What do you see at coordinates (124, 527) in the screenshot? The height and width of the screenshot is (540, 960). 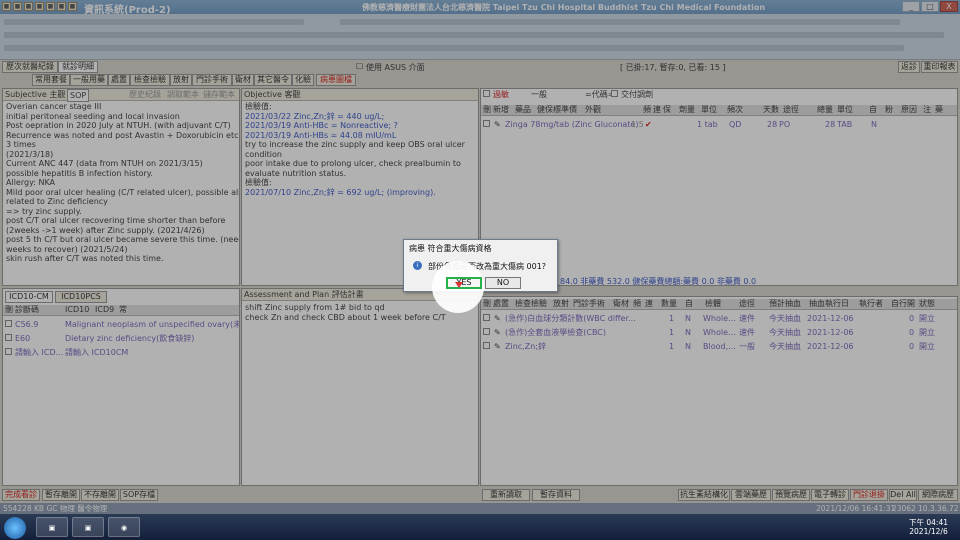 I see `taskbar-app-3: ◉` at bounding box center [124, 527].